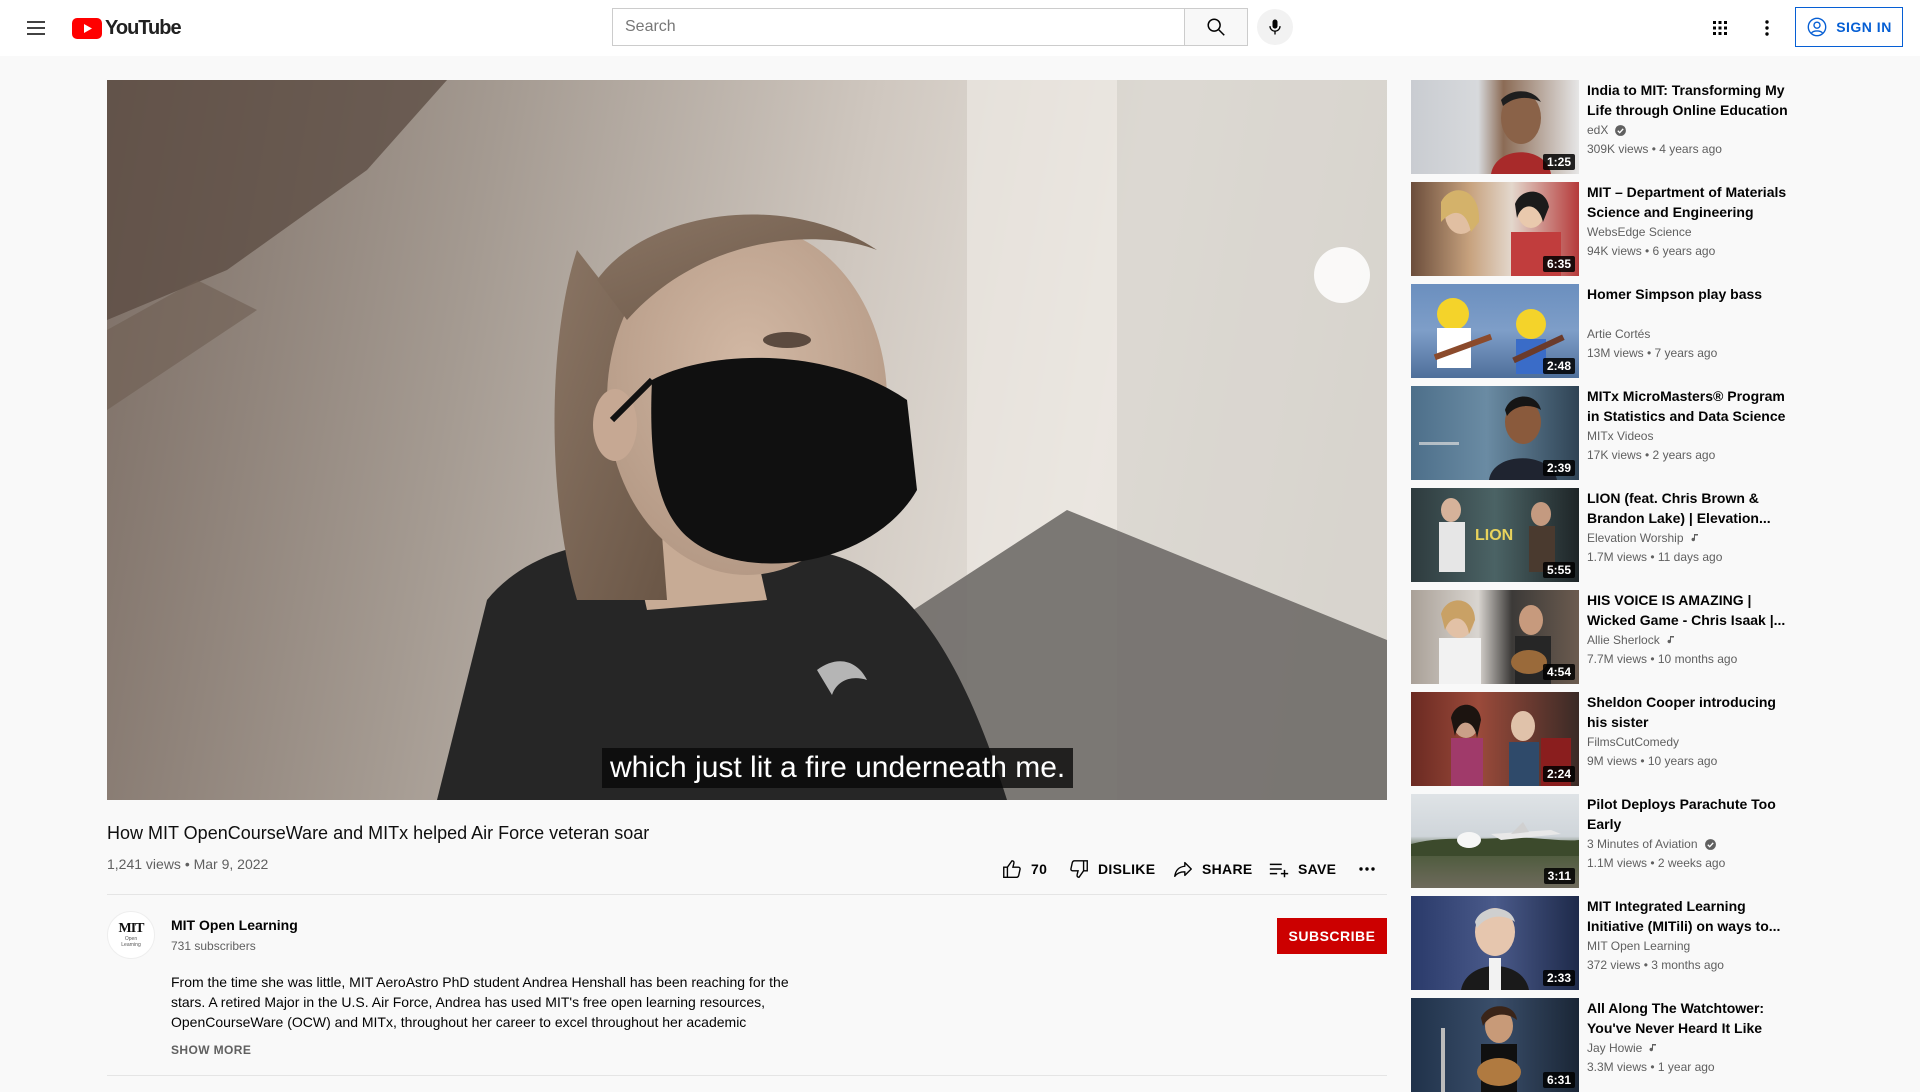 Image resolution: width=1920 pixels, height=1092 pixels. What do you see at coordinates (1558, 570) in the screenshot?
I see `video-duration: 5:55` at bounding box center [1558, 570].